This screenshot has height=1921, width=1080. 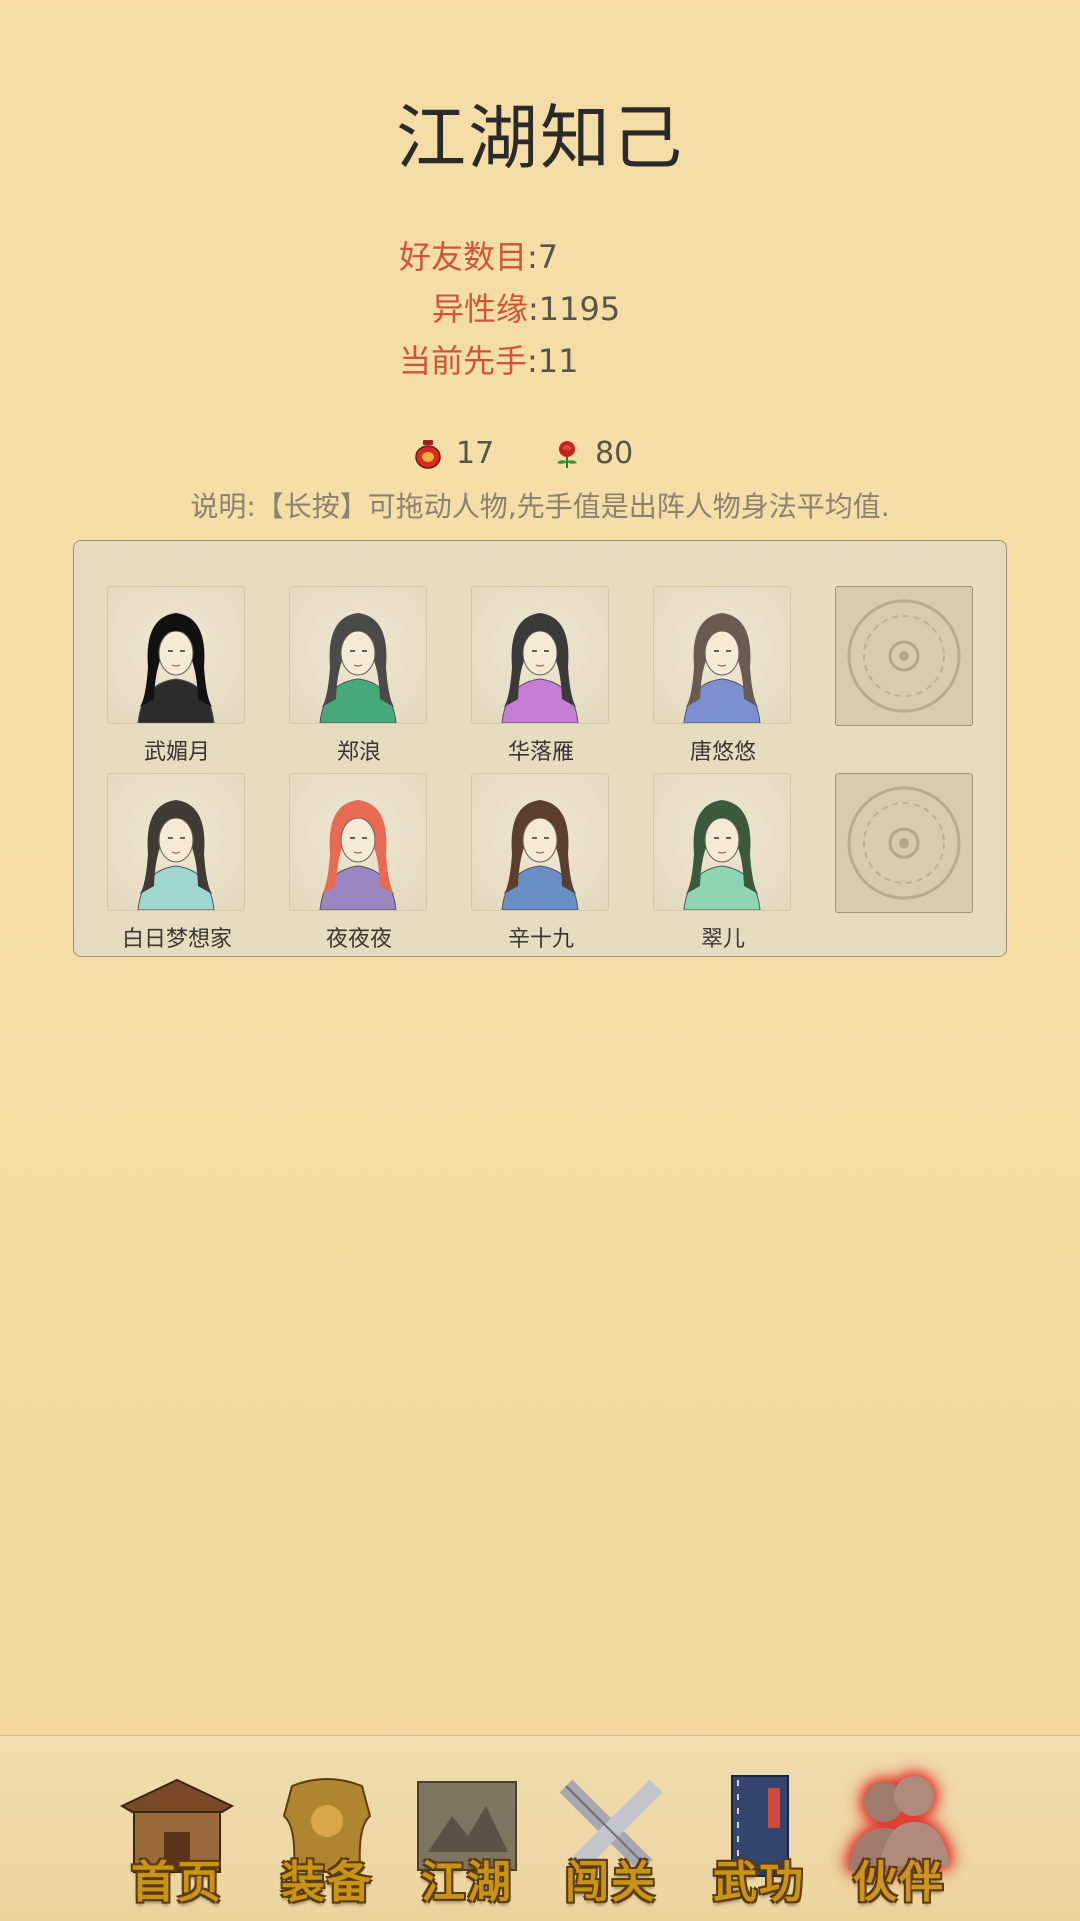 What do you see at coordinates (593, 453) in the screenshot?
I see `resource-rose: 80` at bounding box center [593, 453].